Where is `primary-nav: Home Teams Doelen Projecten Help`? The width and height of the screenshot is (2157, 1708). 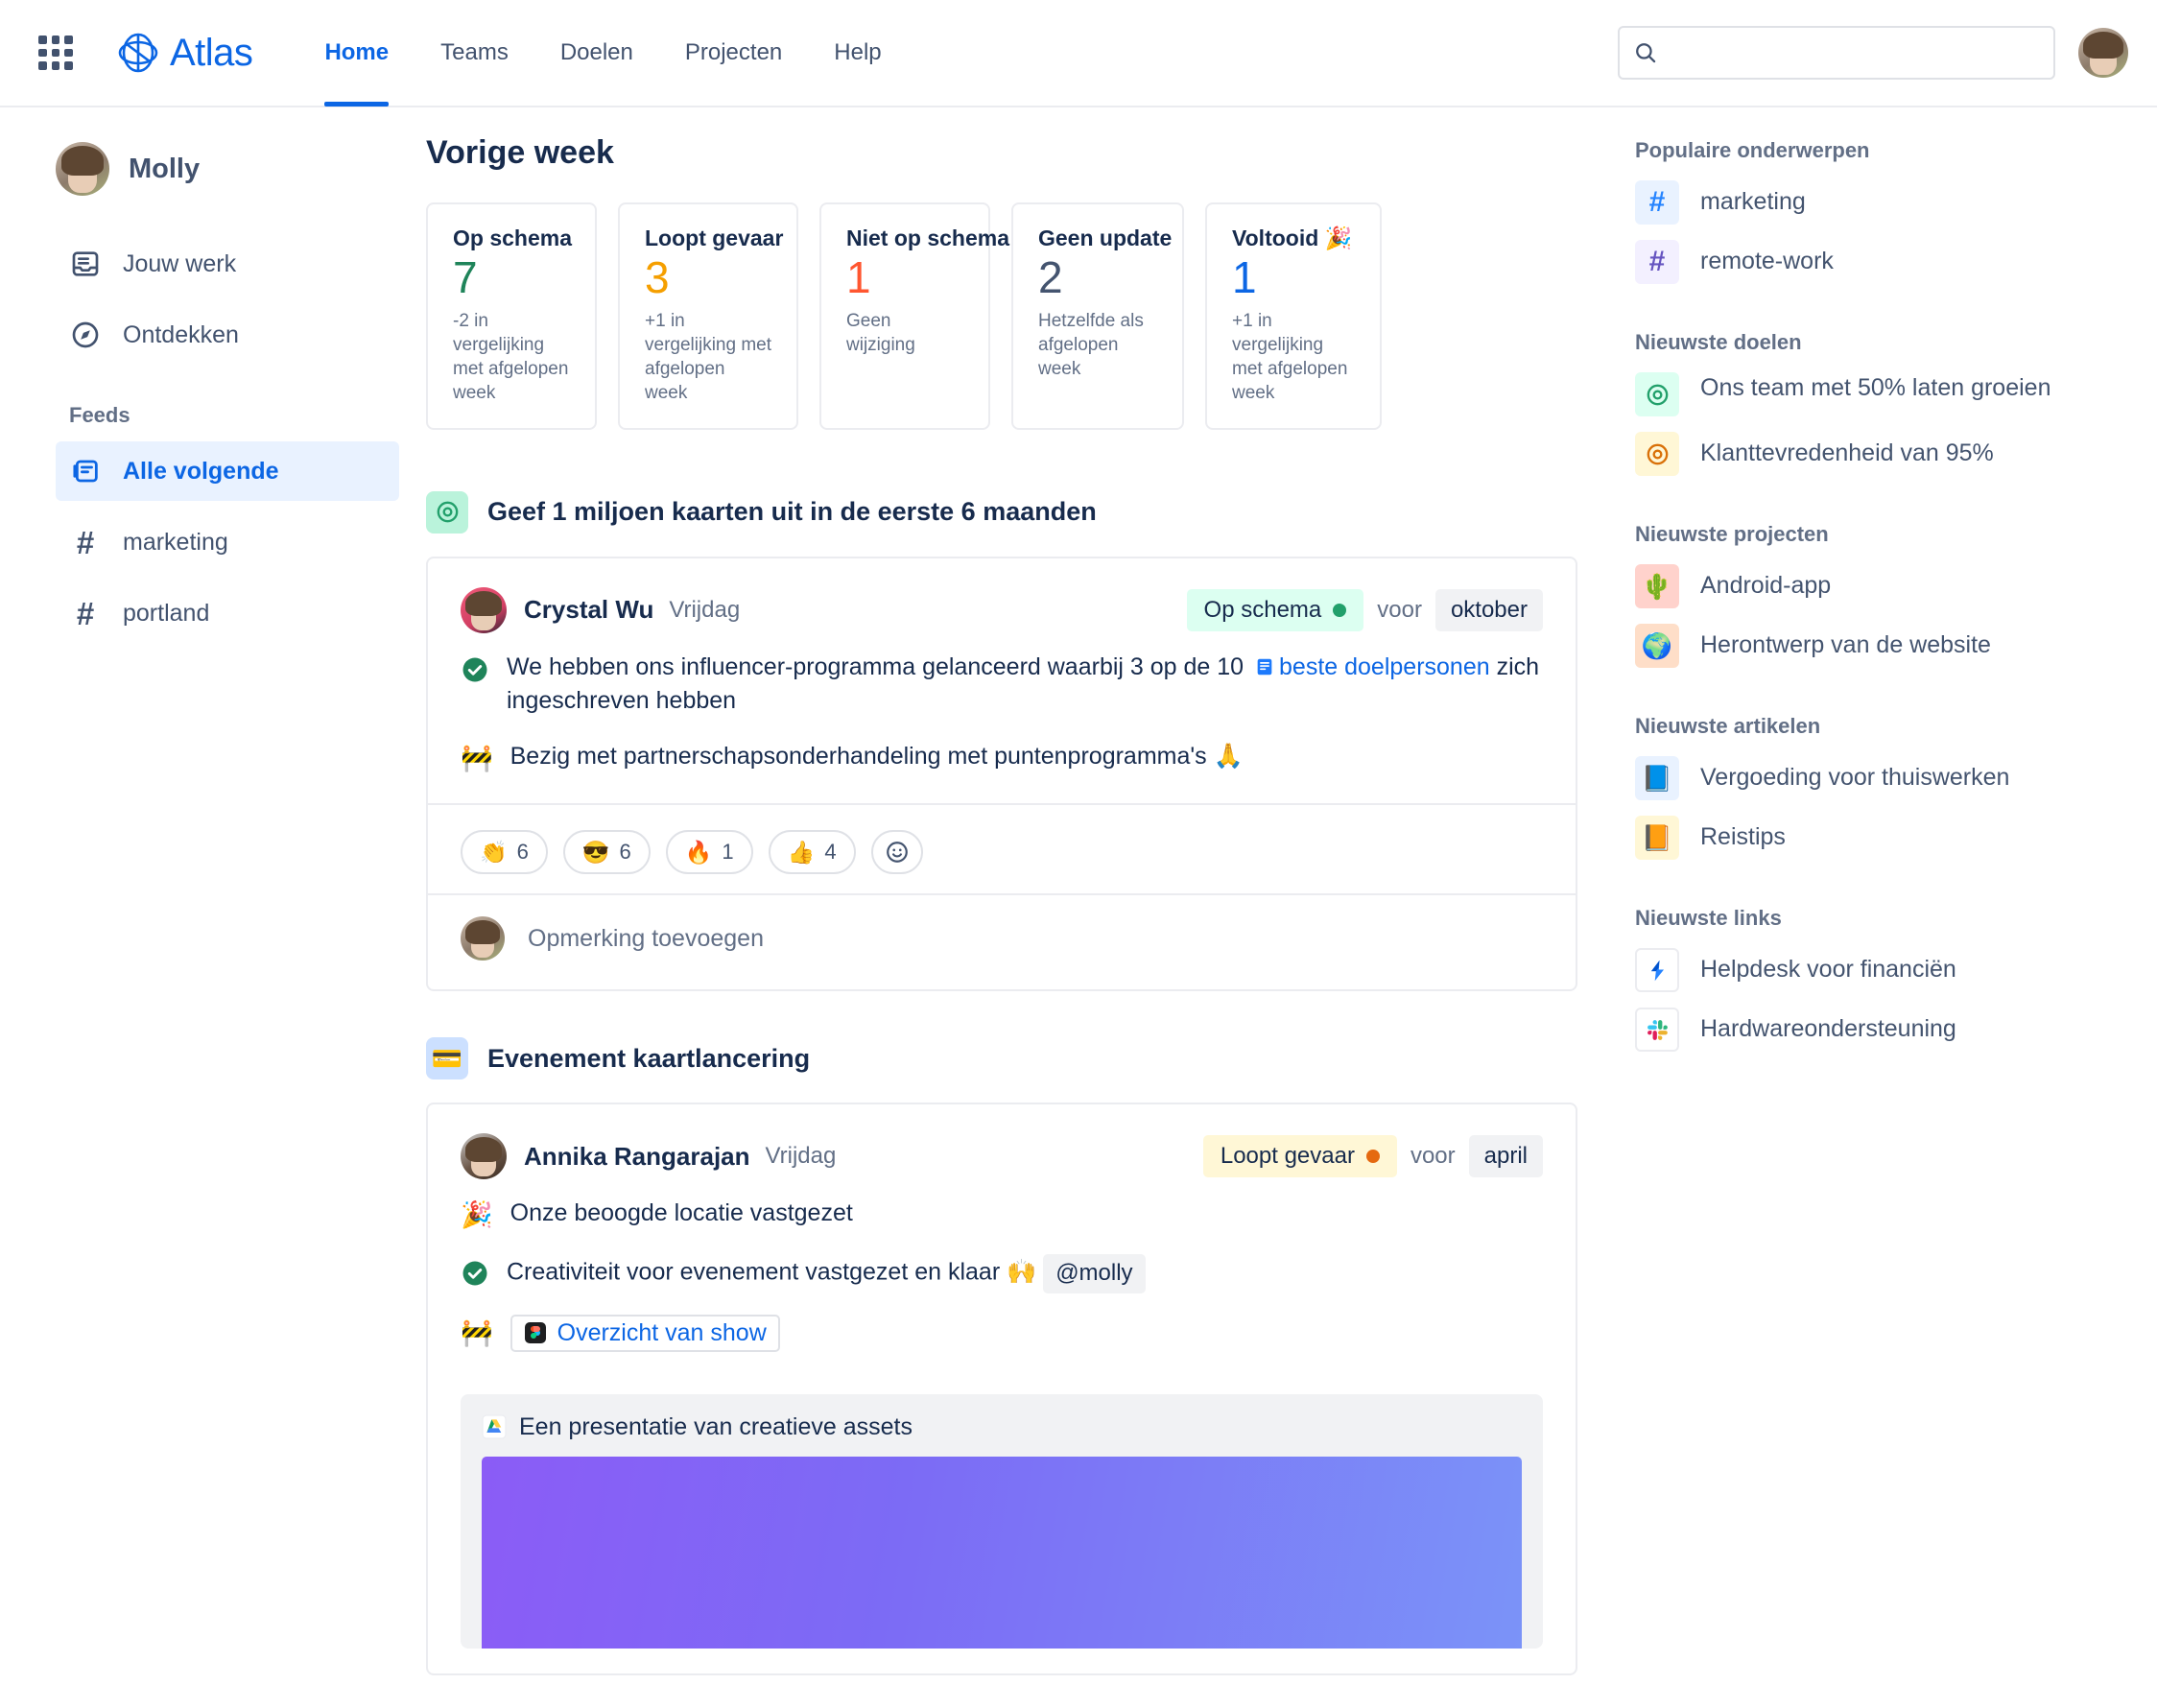 primary-nav: Home Teams Doelen Projecten Help is located at coordinates (603, 53).